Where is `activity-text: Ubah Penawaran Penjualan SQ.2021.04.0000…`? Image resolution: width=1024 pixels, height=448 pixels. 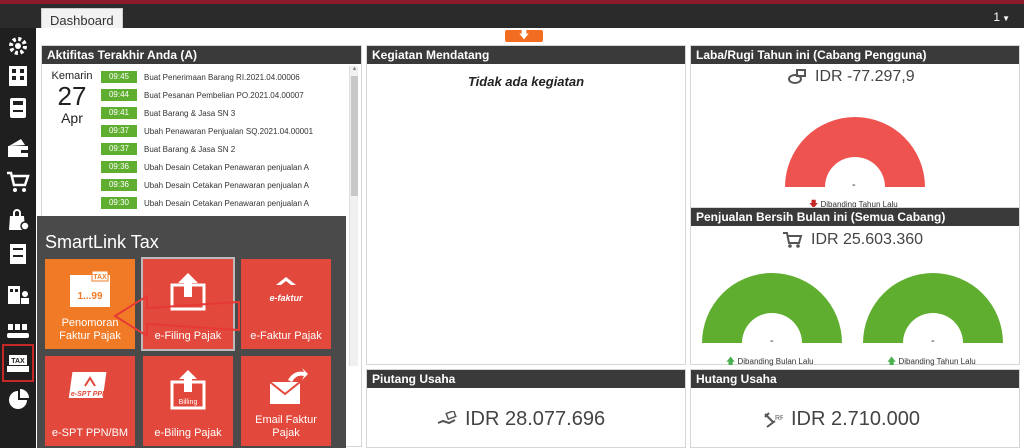 activity-text: Ubah Penawaran Penjualan SQ.2021.04.0000… is located at coordinates (229, 131).